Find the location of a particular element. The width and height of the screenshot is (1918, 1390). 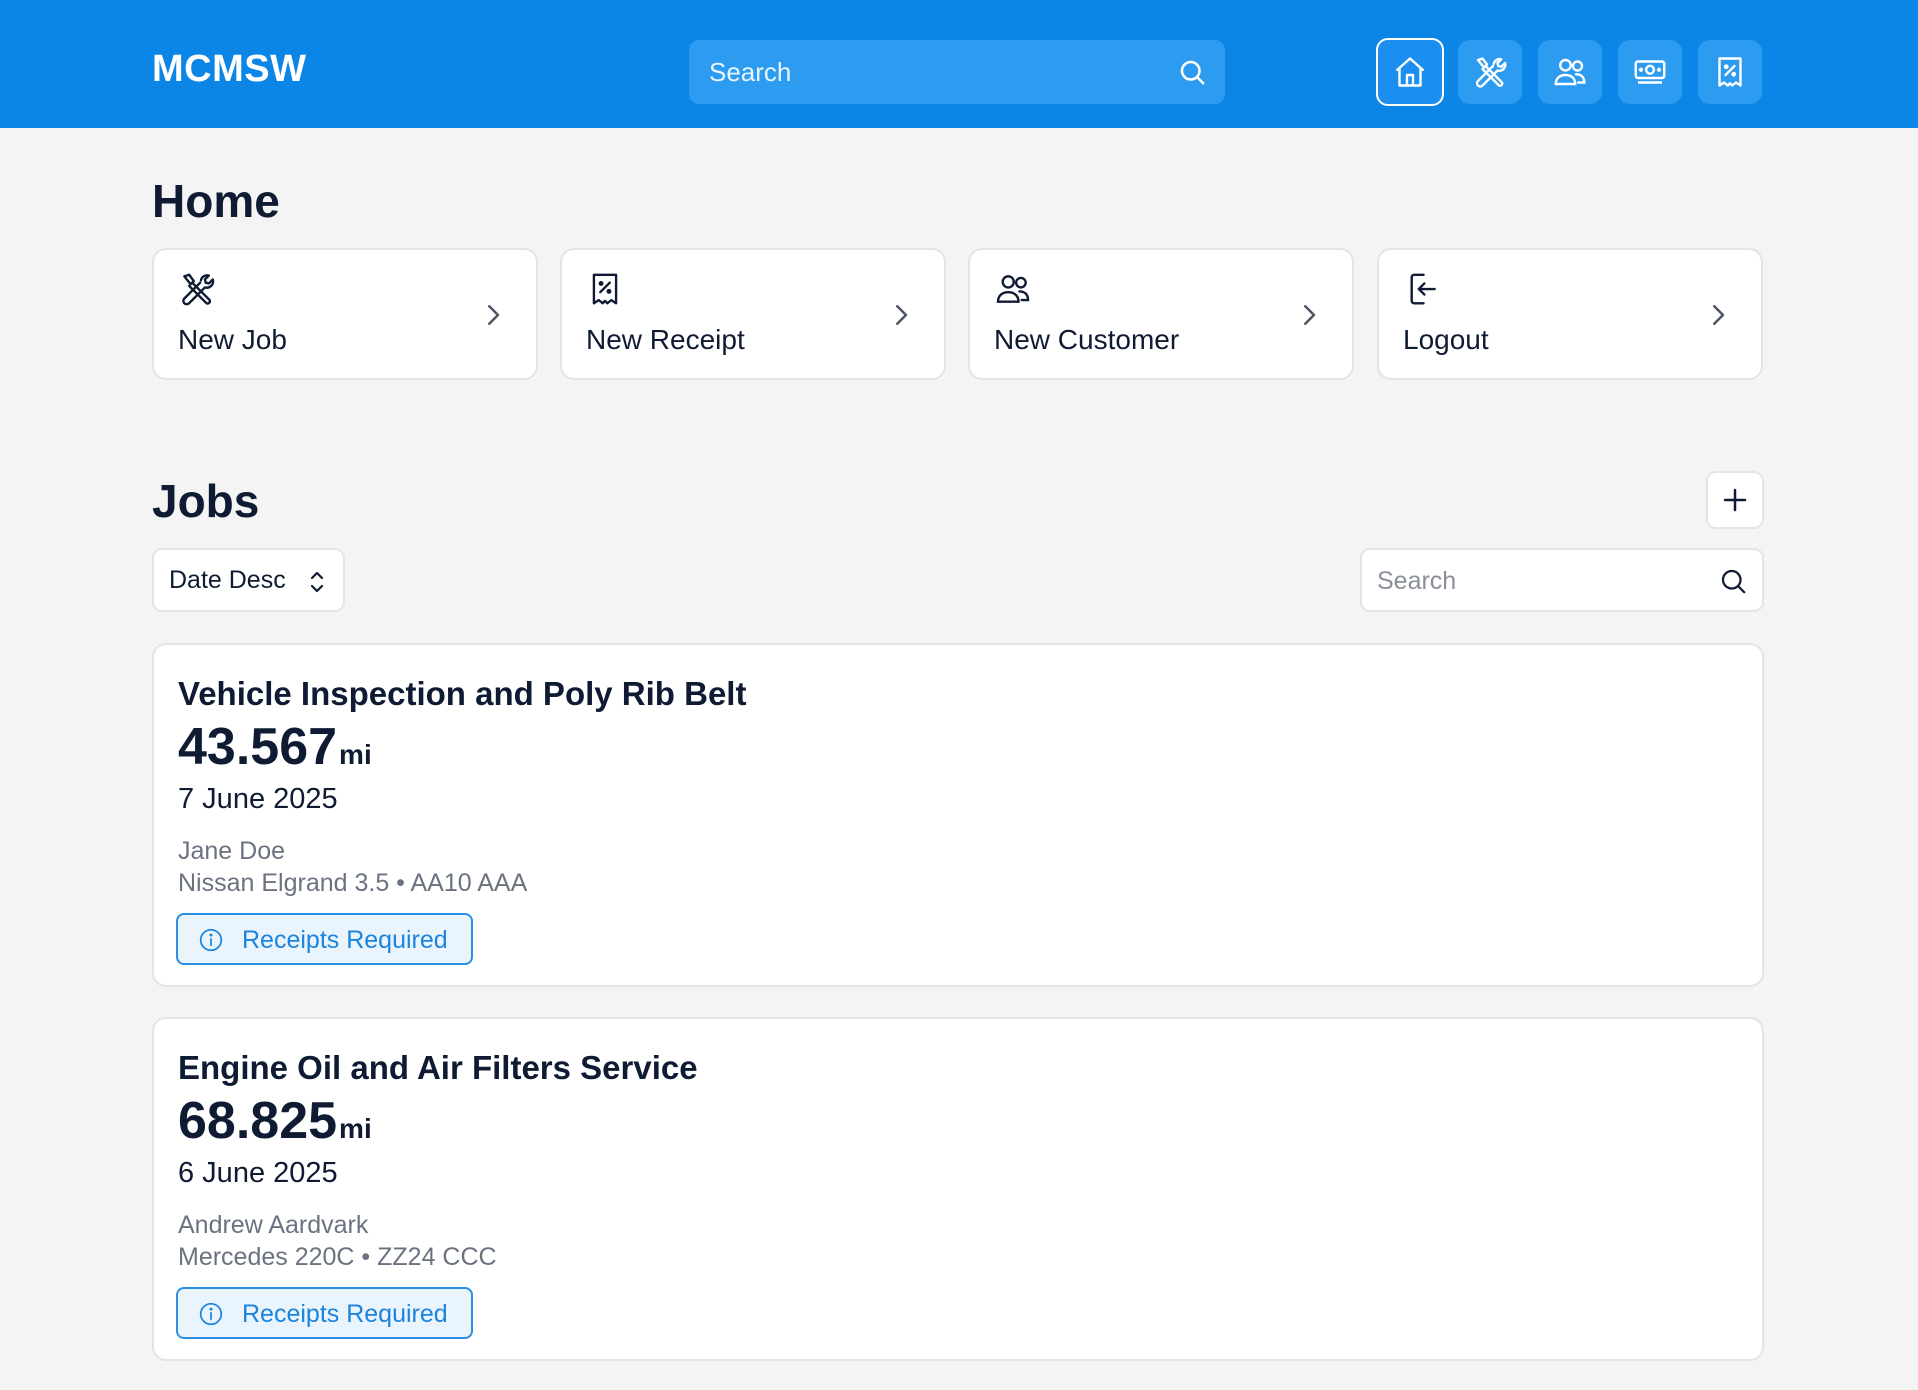

nav-jobs-button is located at coordinates (1490, 72).